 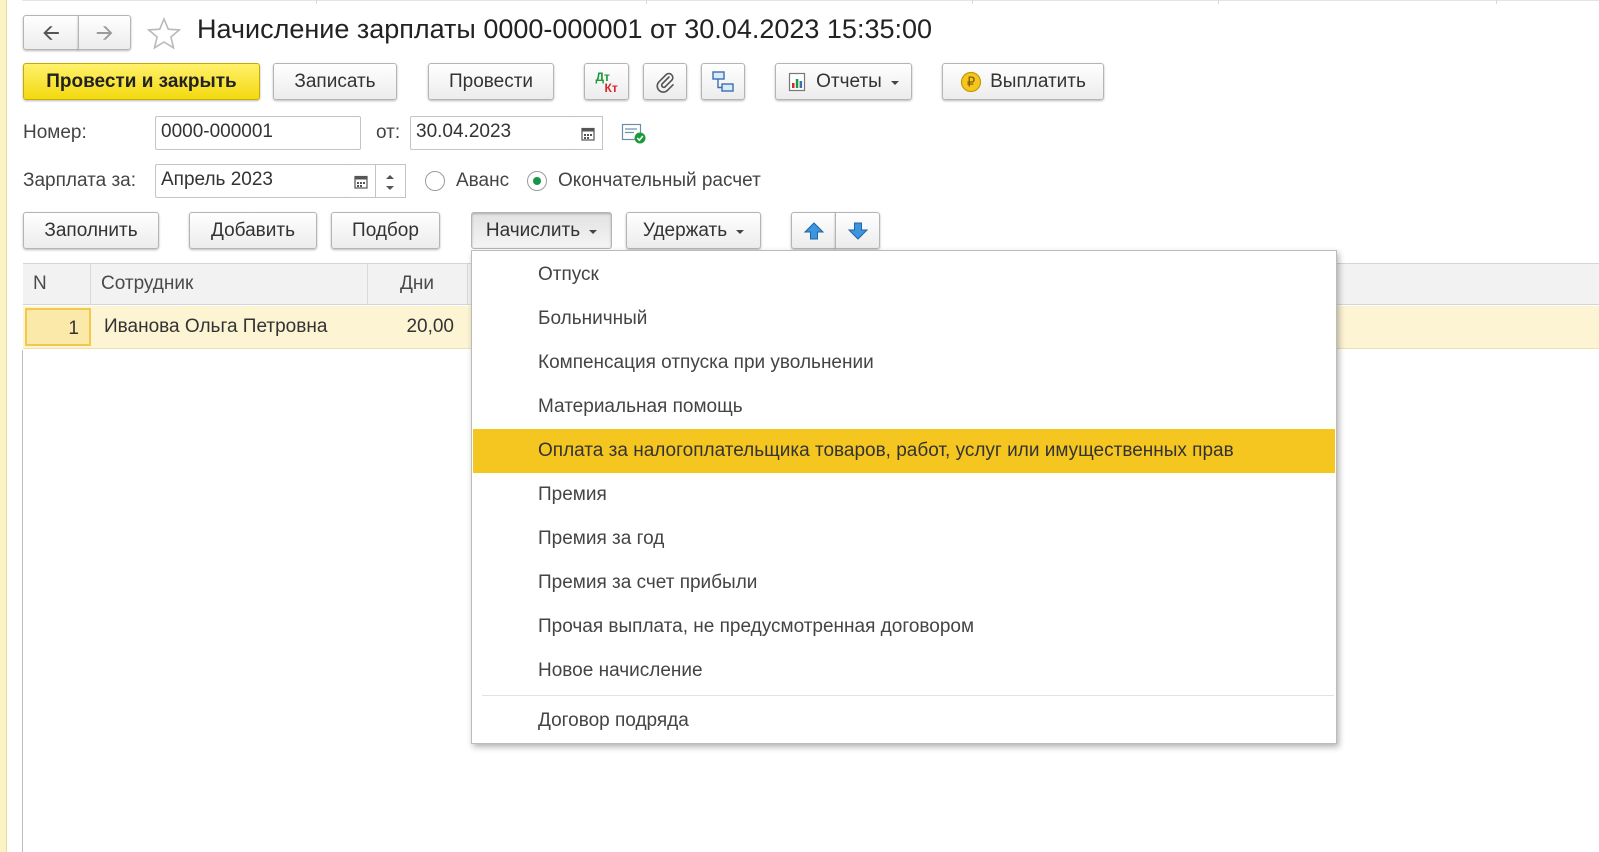 I want to click on pay-button: ₽ Выплатить, so click(x=1023, y=81).